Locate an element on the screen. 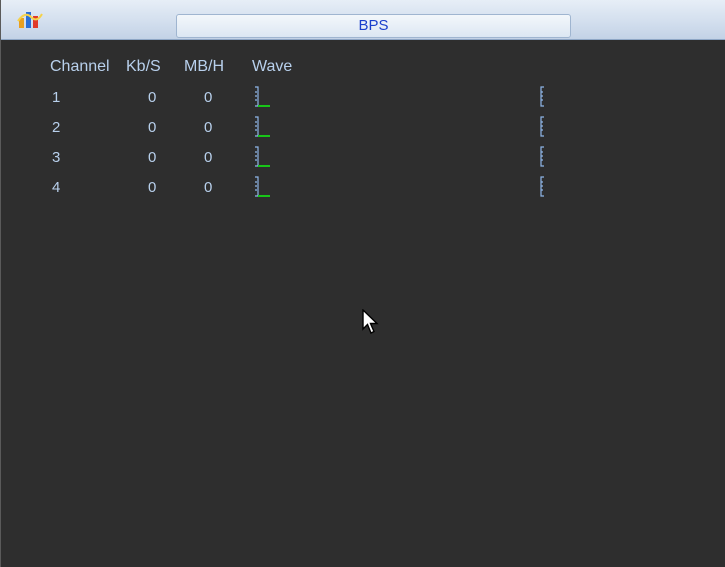 The height and width of the screenshot is (567, 725). channel-cell: 1 is located at coordinates (56, 97).